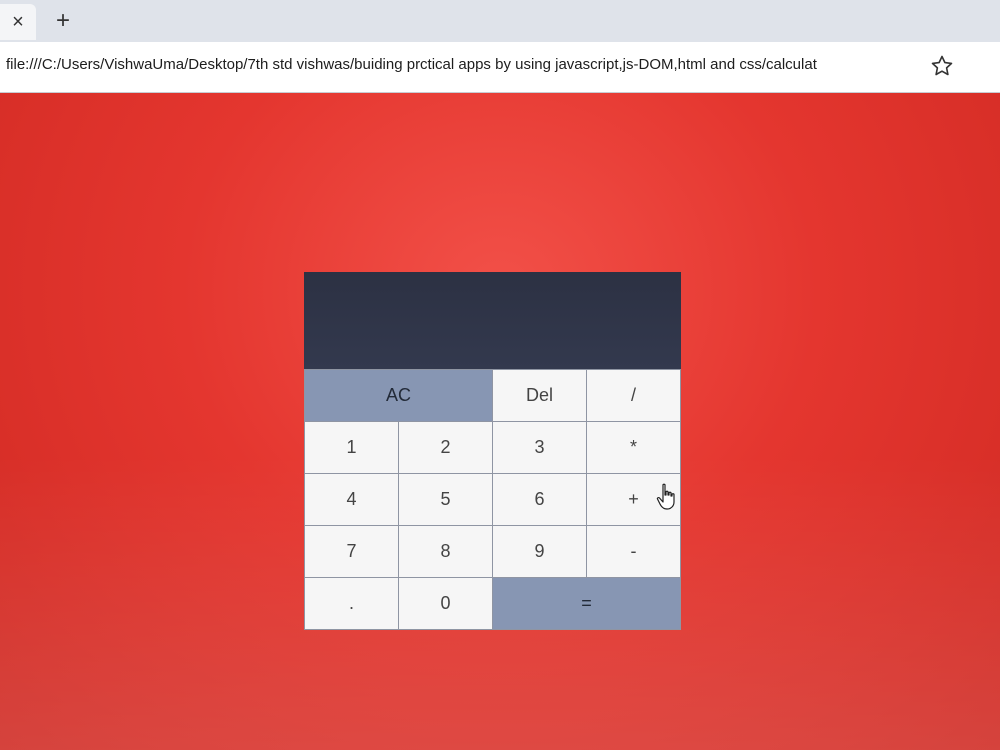 The width and height of the screenshot is (1000, 750). I want to click on calculator-keypad: AC Del/1 2 3 * 4 5 6 +7 8 9-. 0 =, so click(492, 499).